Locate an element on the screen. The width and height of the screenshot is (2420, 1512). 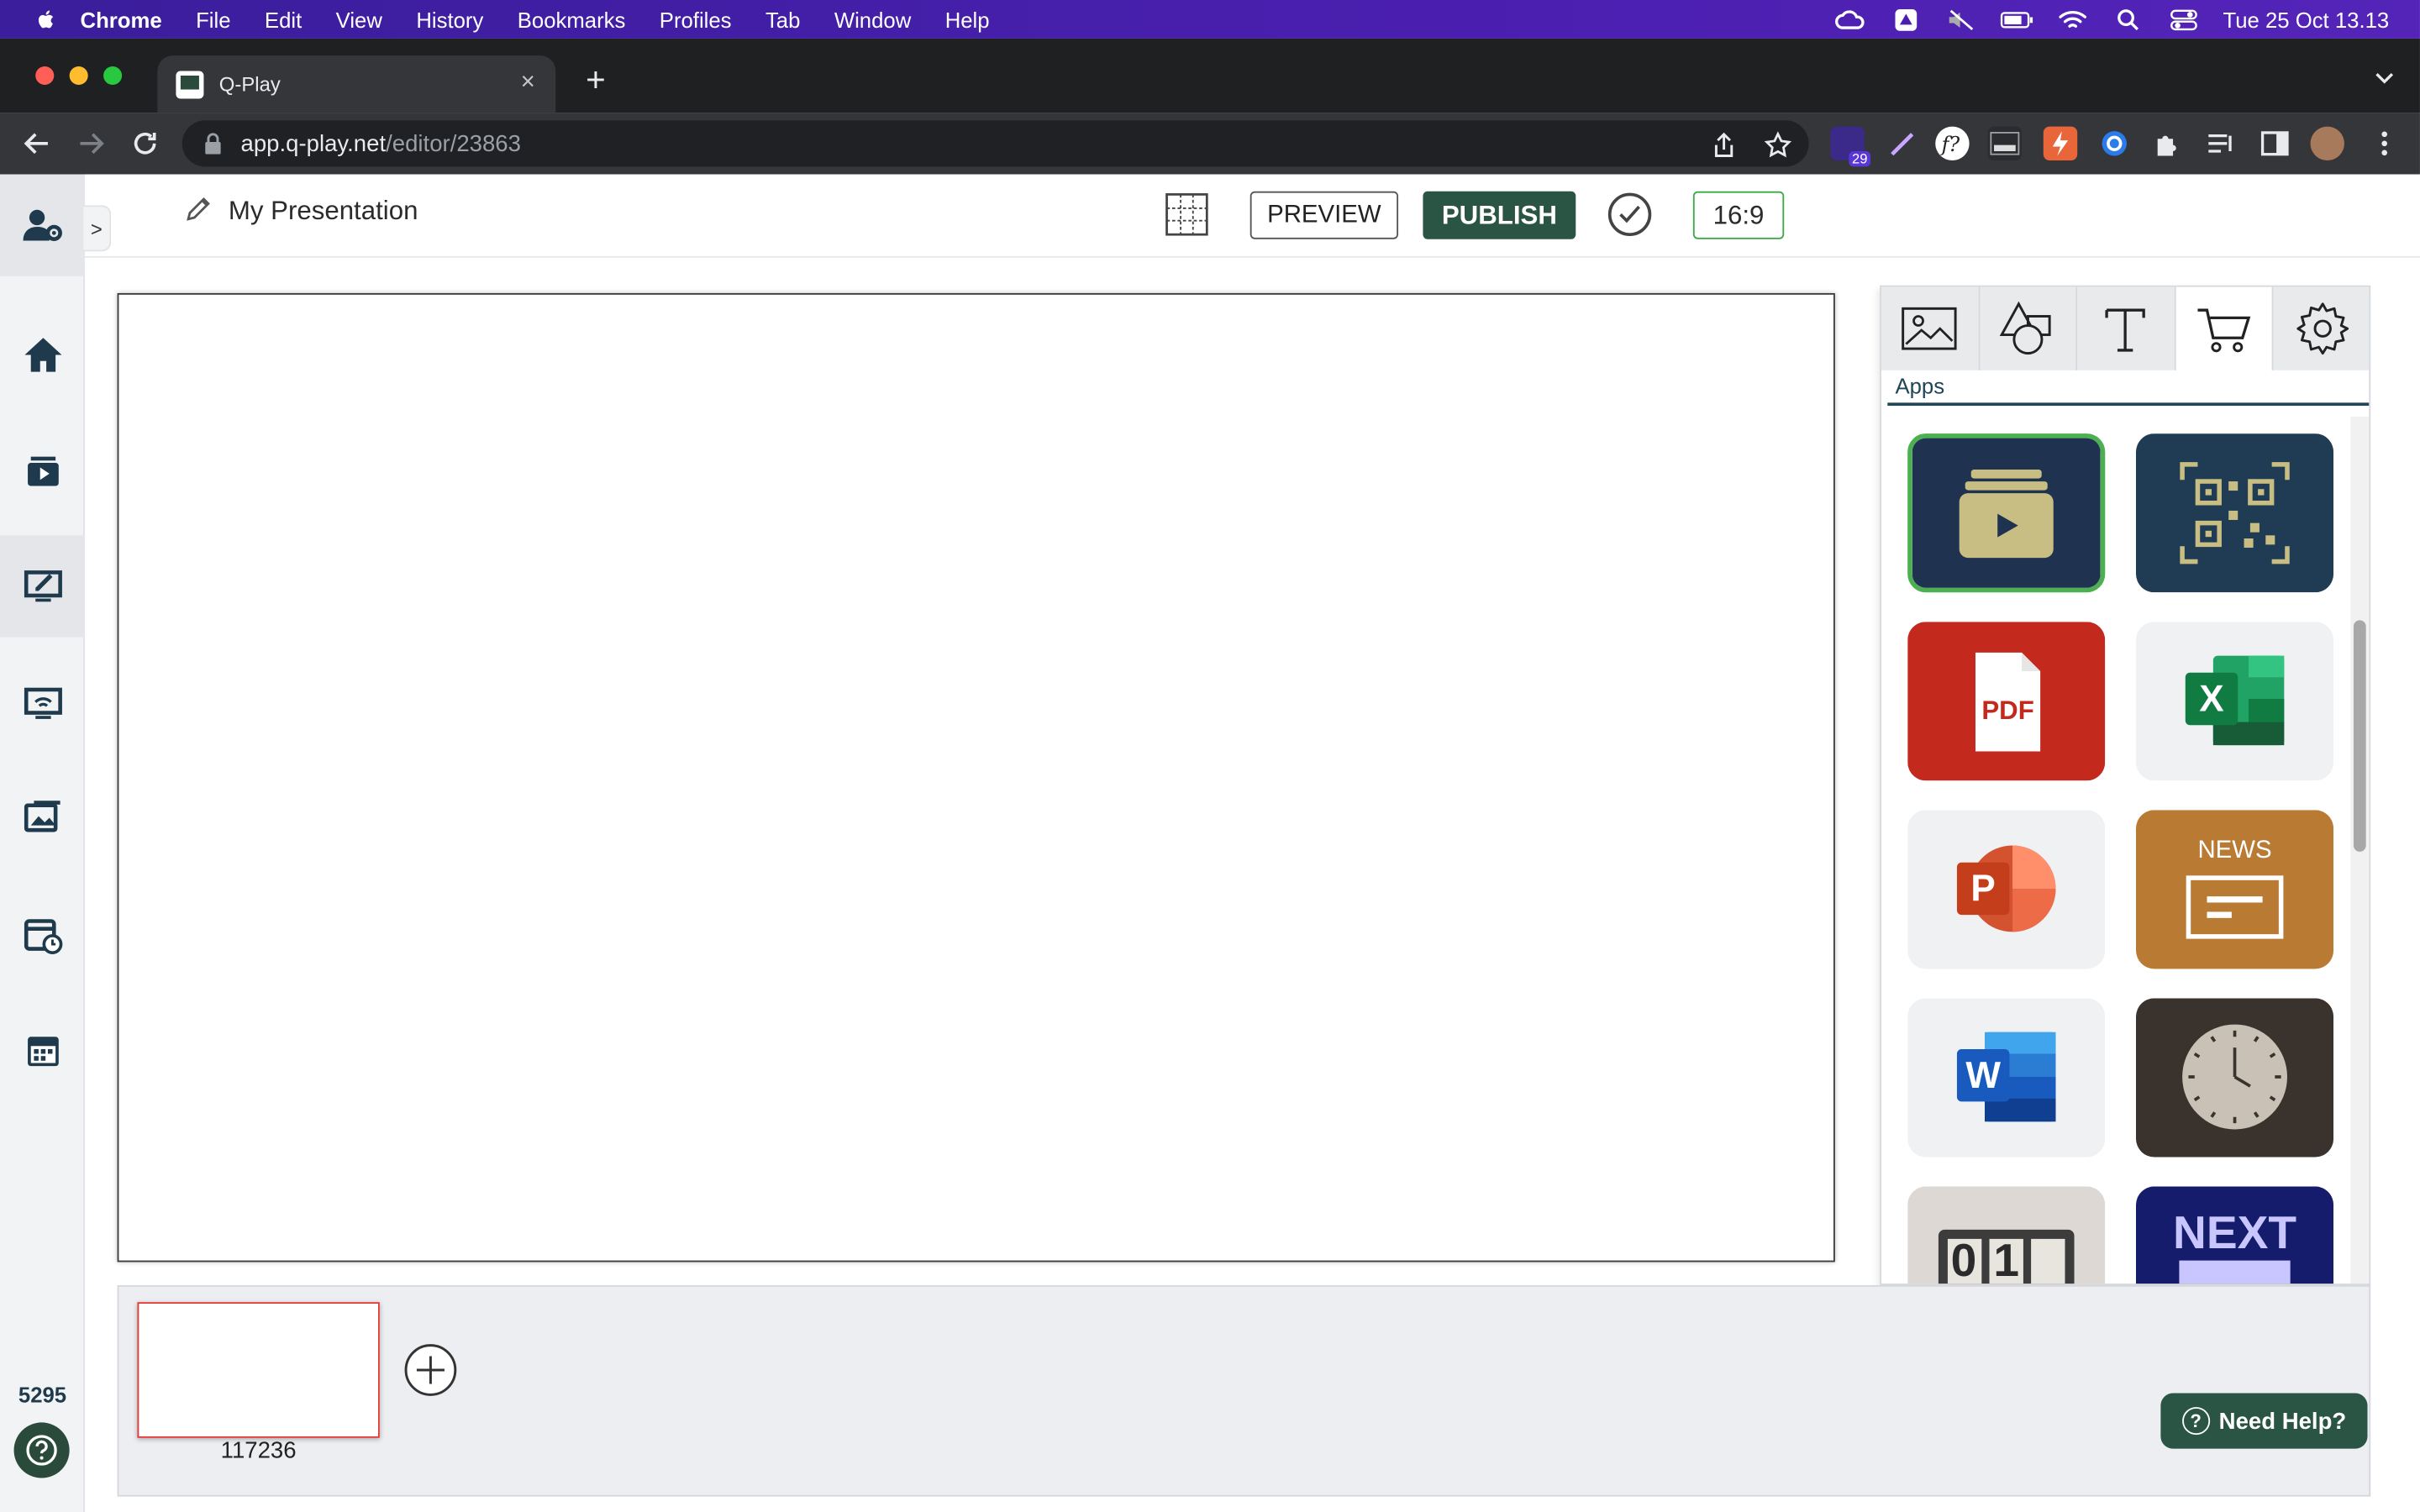
menu-clock: Tue 25 Oct 13.13 is located at coordinates (2306, 19).